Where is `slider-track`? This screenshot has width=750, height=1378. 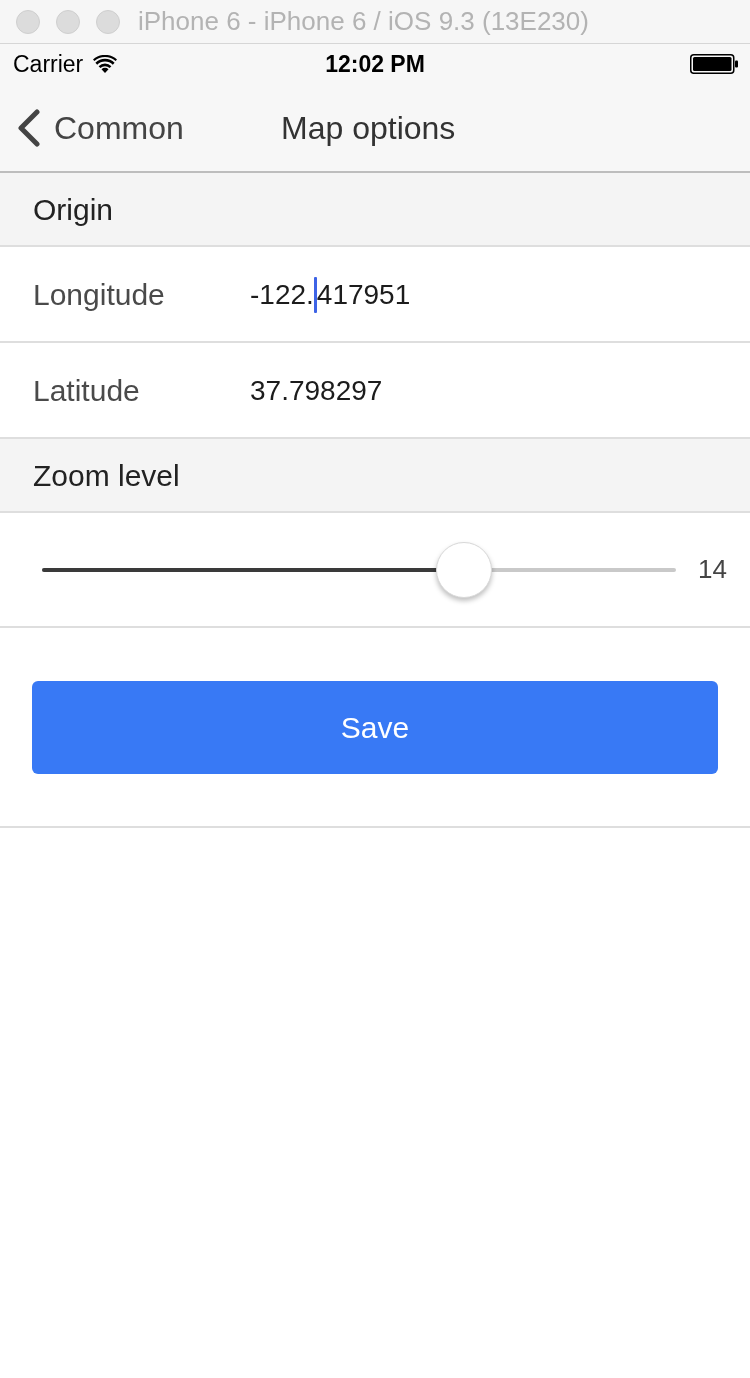 slider-track is located at coordinates (359, 569).